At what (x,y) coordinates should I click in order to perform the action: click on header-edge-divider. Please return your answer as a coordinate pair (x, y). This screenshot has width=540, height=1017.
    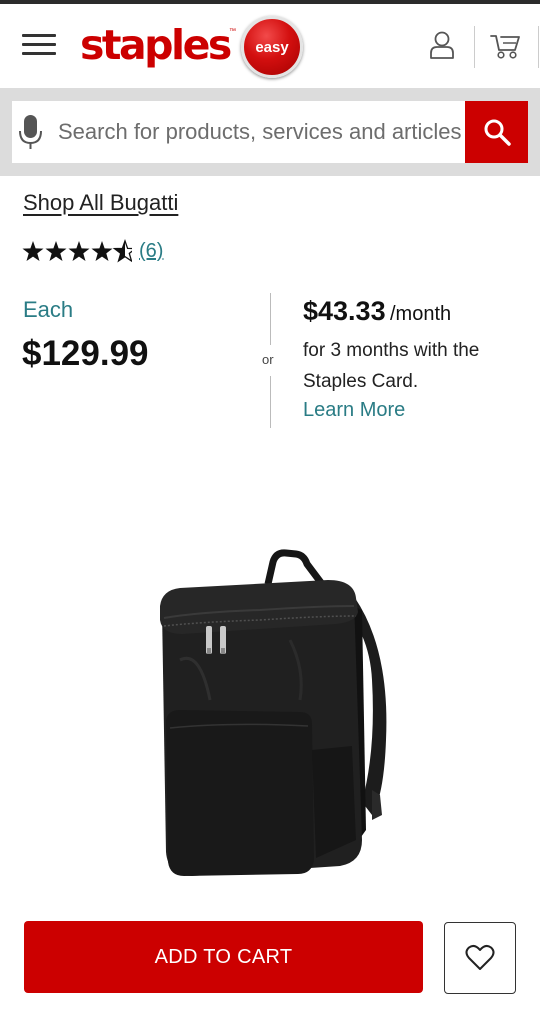
    Looking at the image, I should click on (538, 47).